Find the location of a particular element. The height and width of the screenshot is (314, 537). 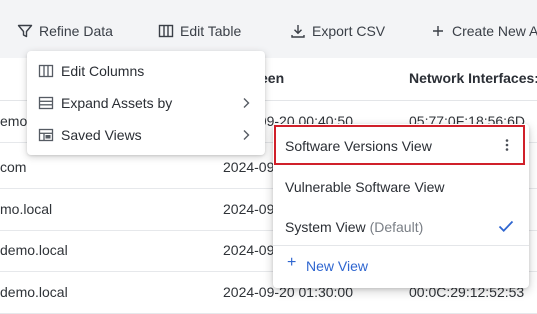

filter-icon is located at coordinates (25, 31).